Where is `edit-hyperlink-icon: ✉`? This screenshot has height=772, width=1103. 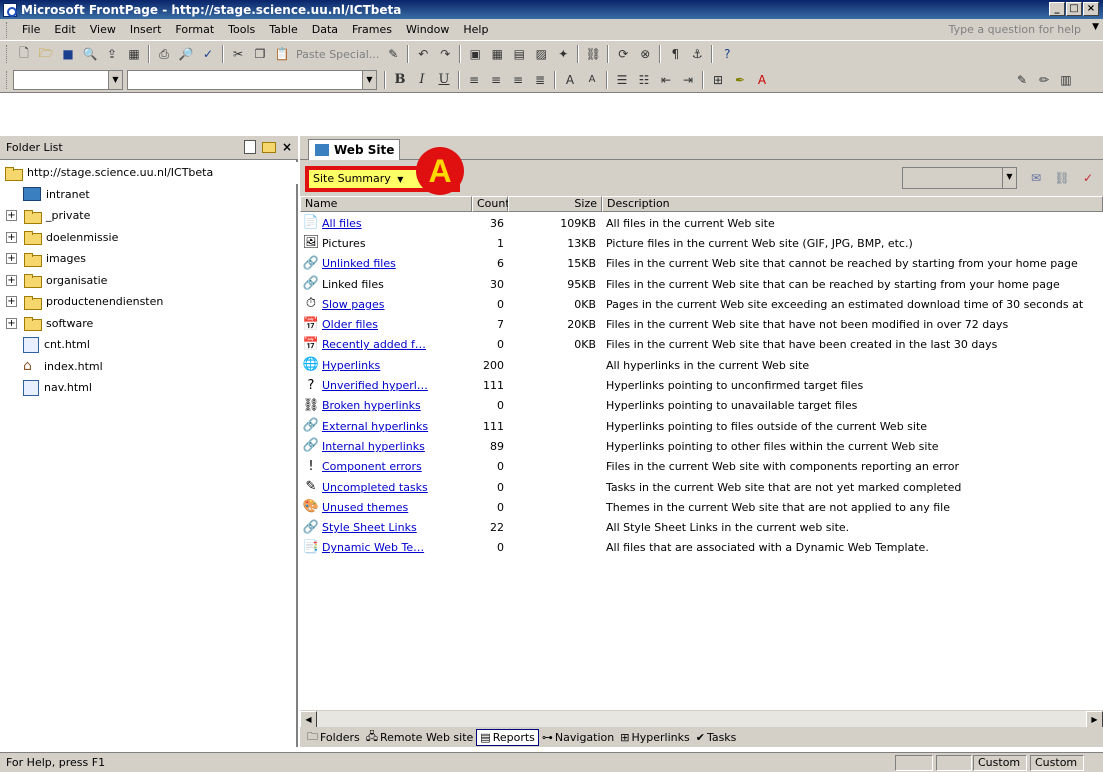
edit-hyperlink-icon: ✉ is located at coordinates (1036, 178).